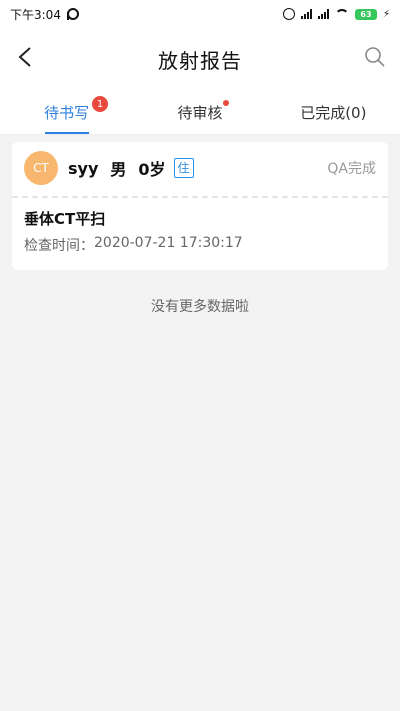 This screenshot has width=400, height=711. Describe the element at coordinates (66, 133) in the screenshot. I see `active-tab-indicator` at that location.